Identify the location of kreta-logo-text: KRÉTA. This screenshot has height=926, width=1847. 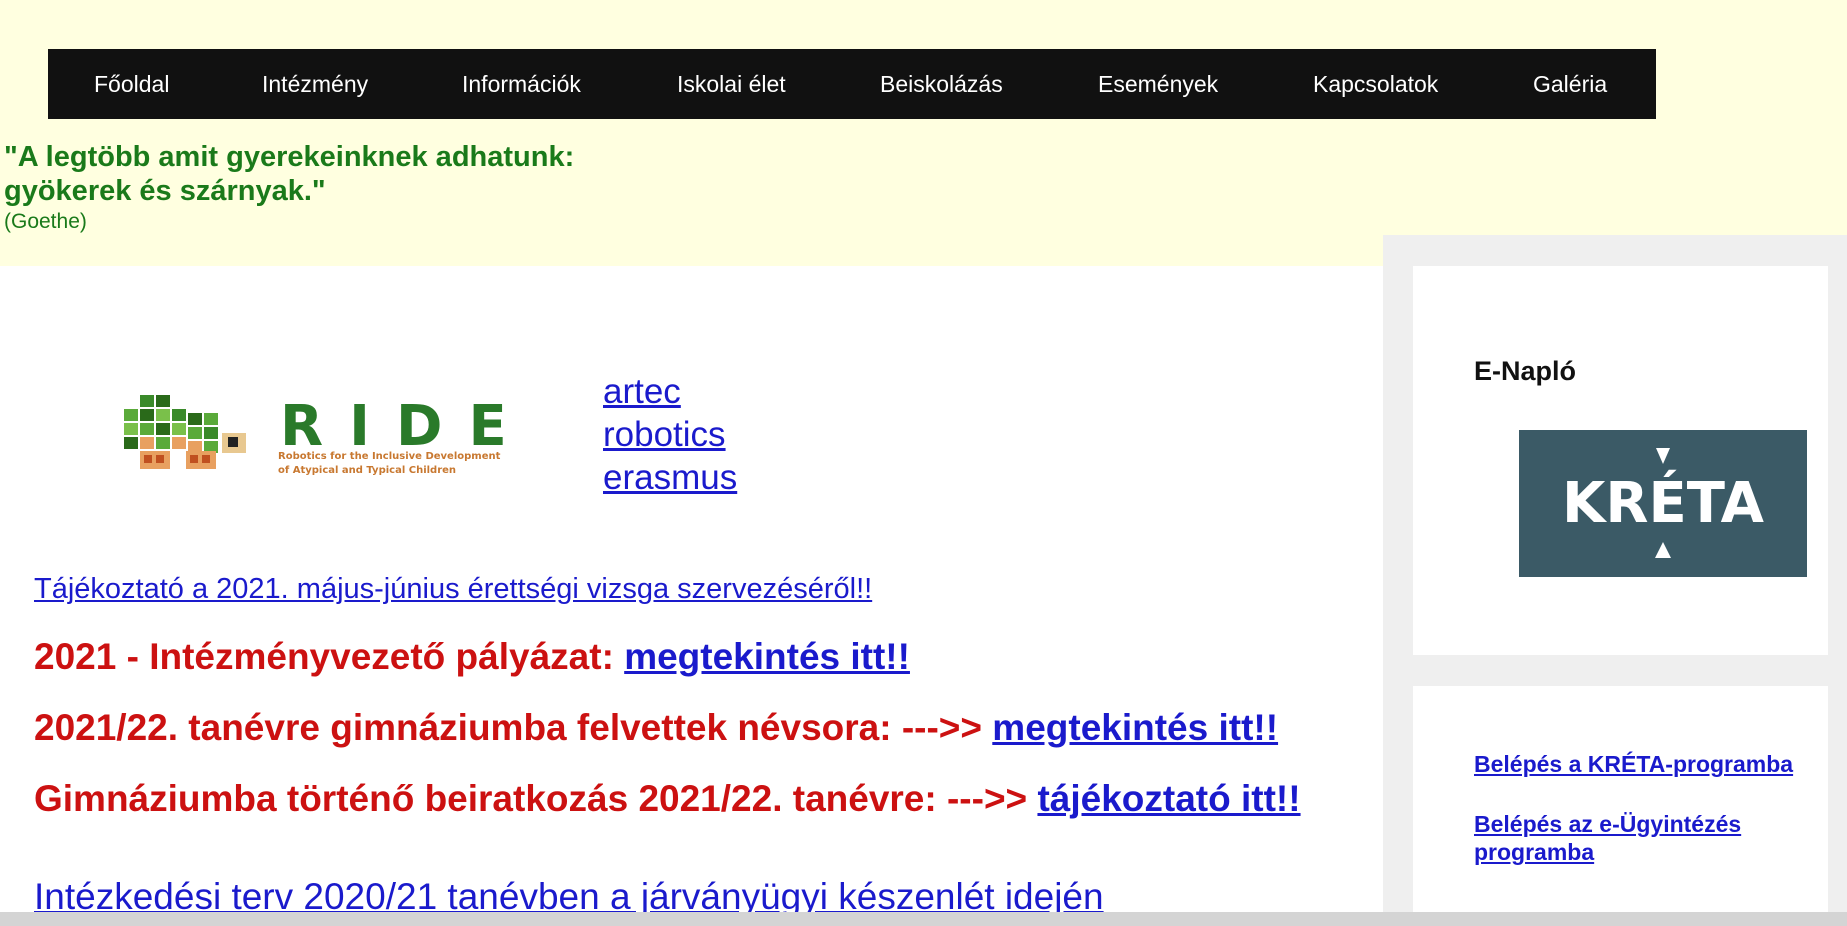
(1663, 503).